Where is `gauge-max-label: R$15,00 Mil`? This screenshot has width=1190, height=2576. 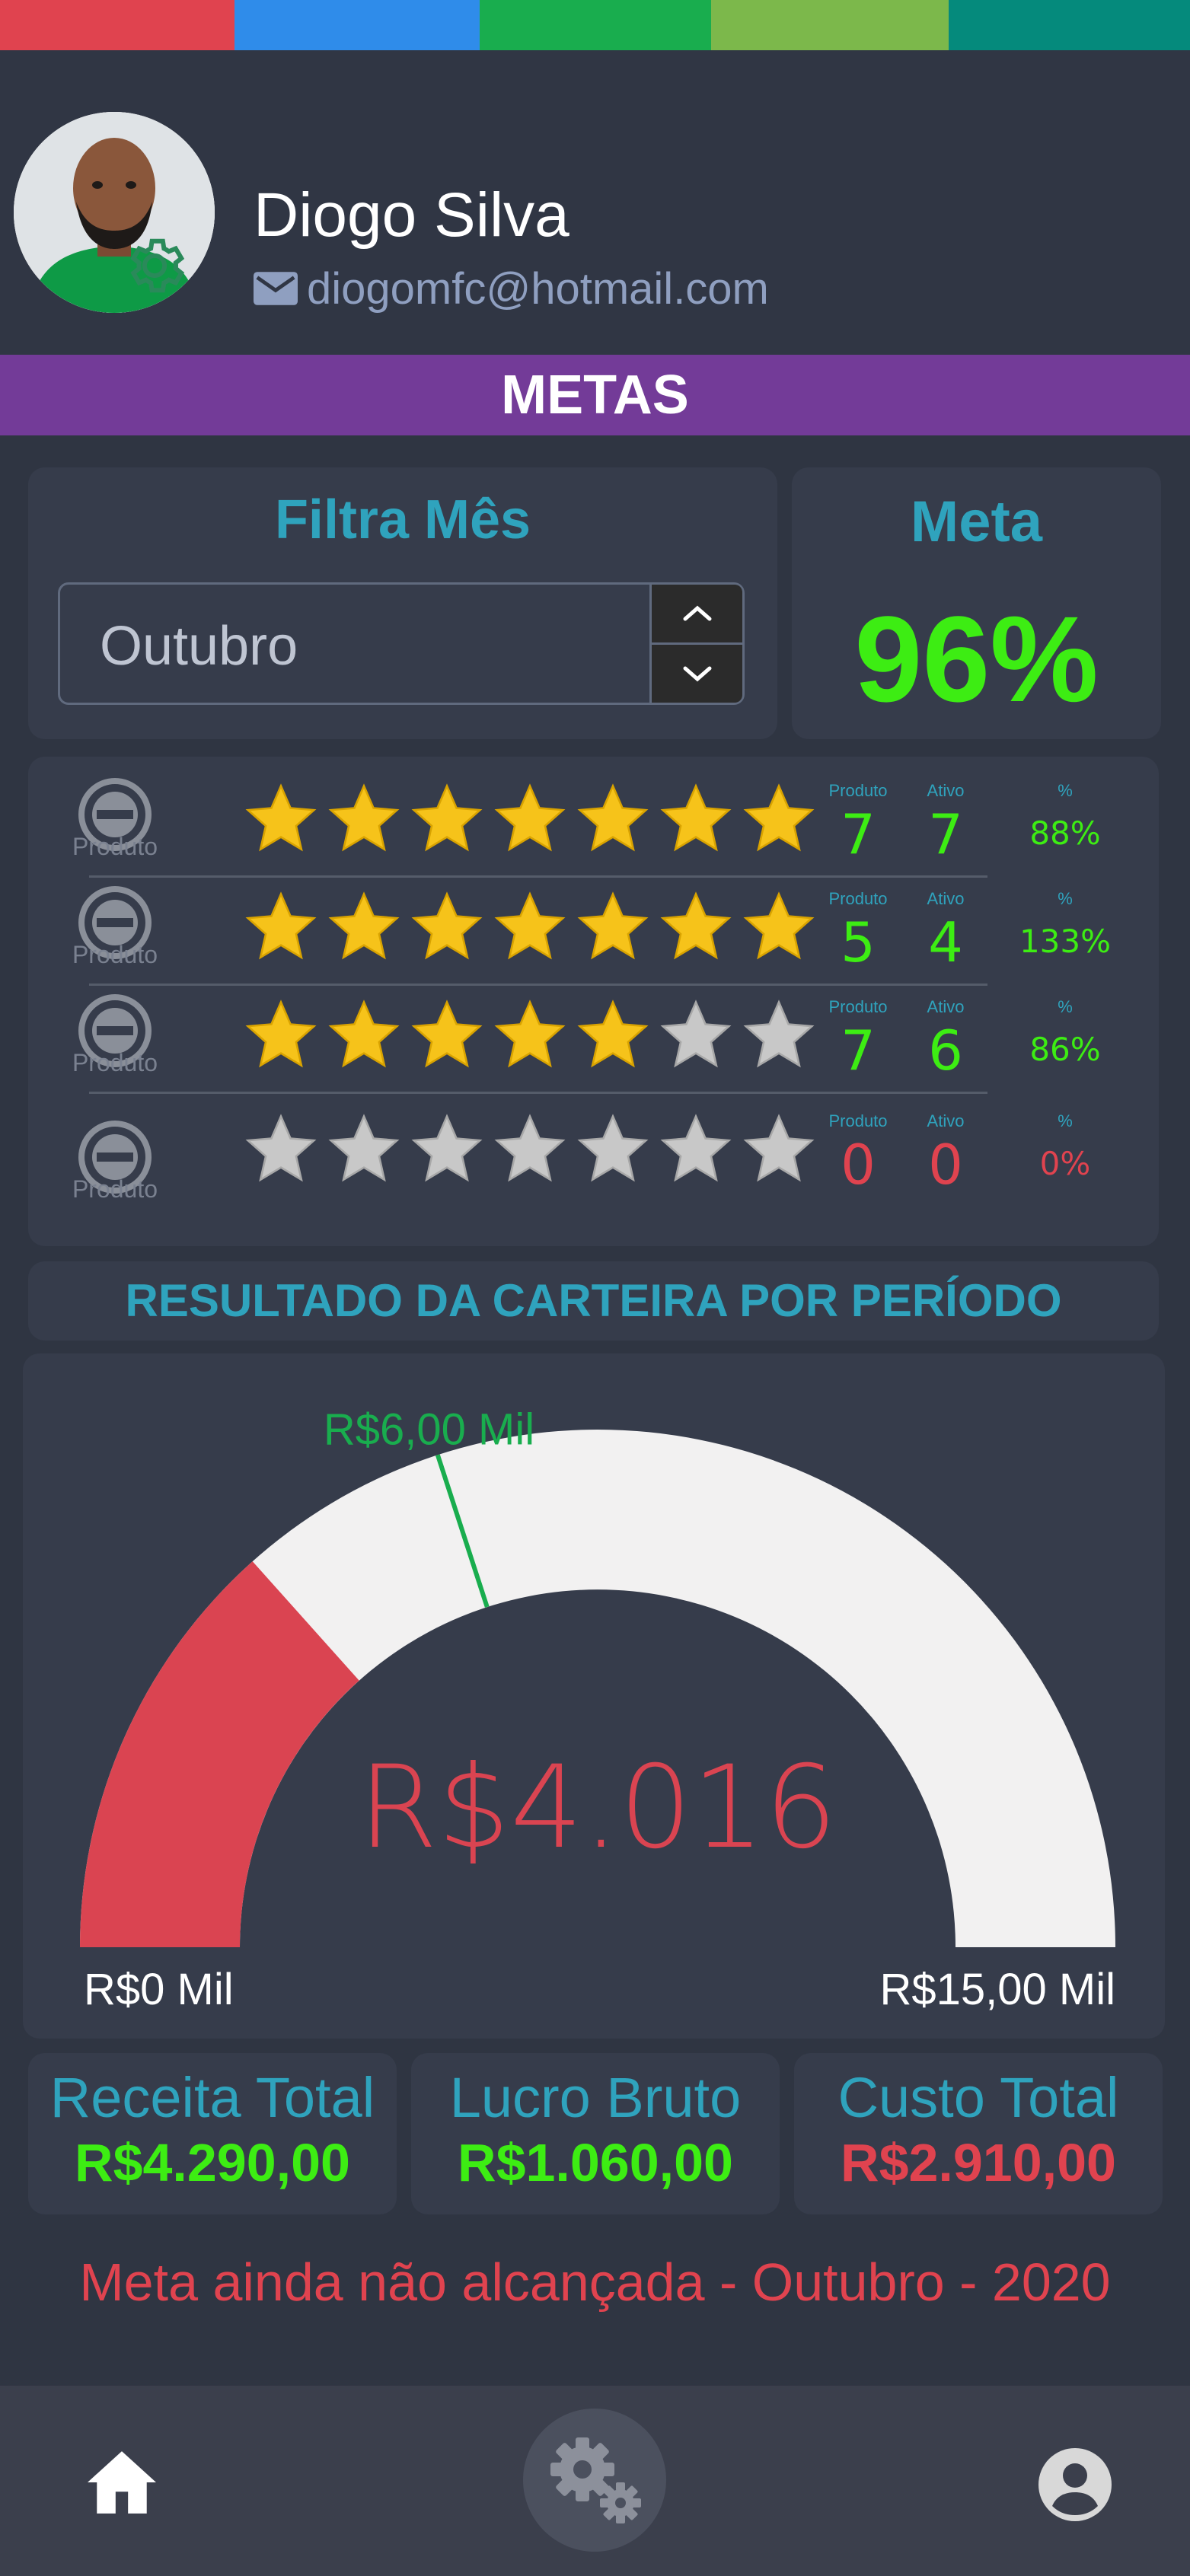
gauge-max-label: R$15,00 Mil is located at coordinates (998, 1990).